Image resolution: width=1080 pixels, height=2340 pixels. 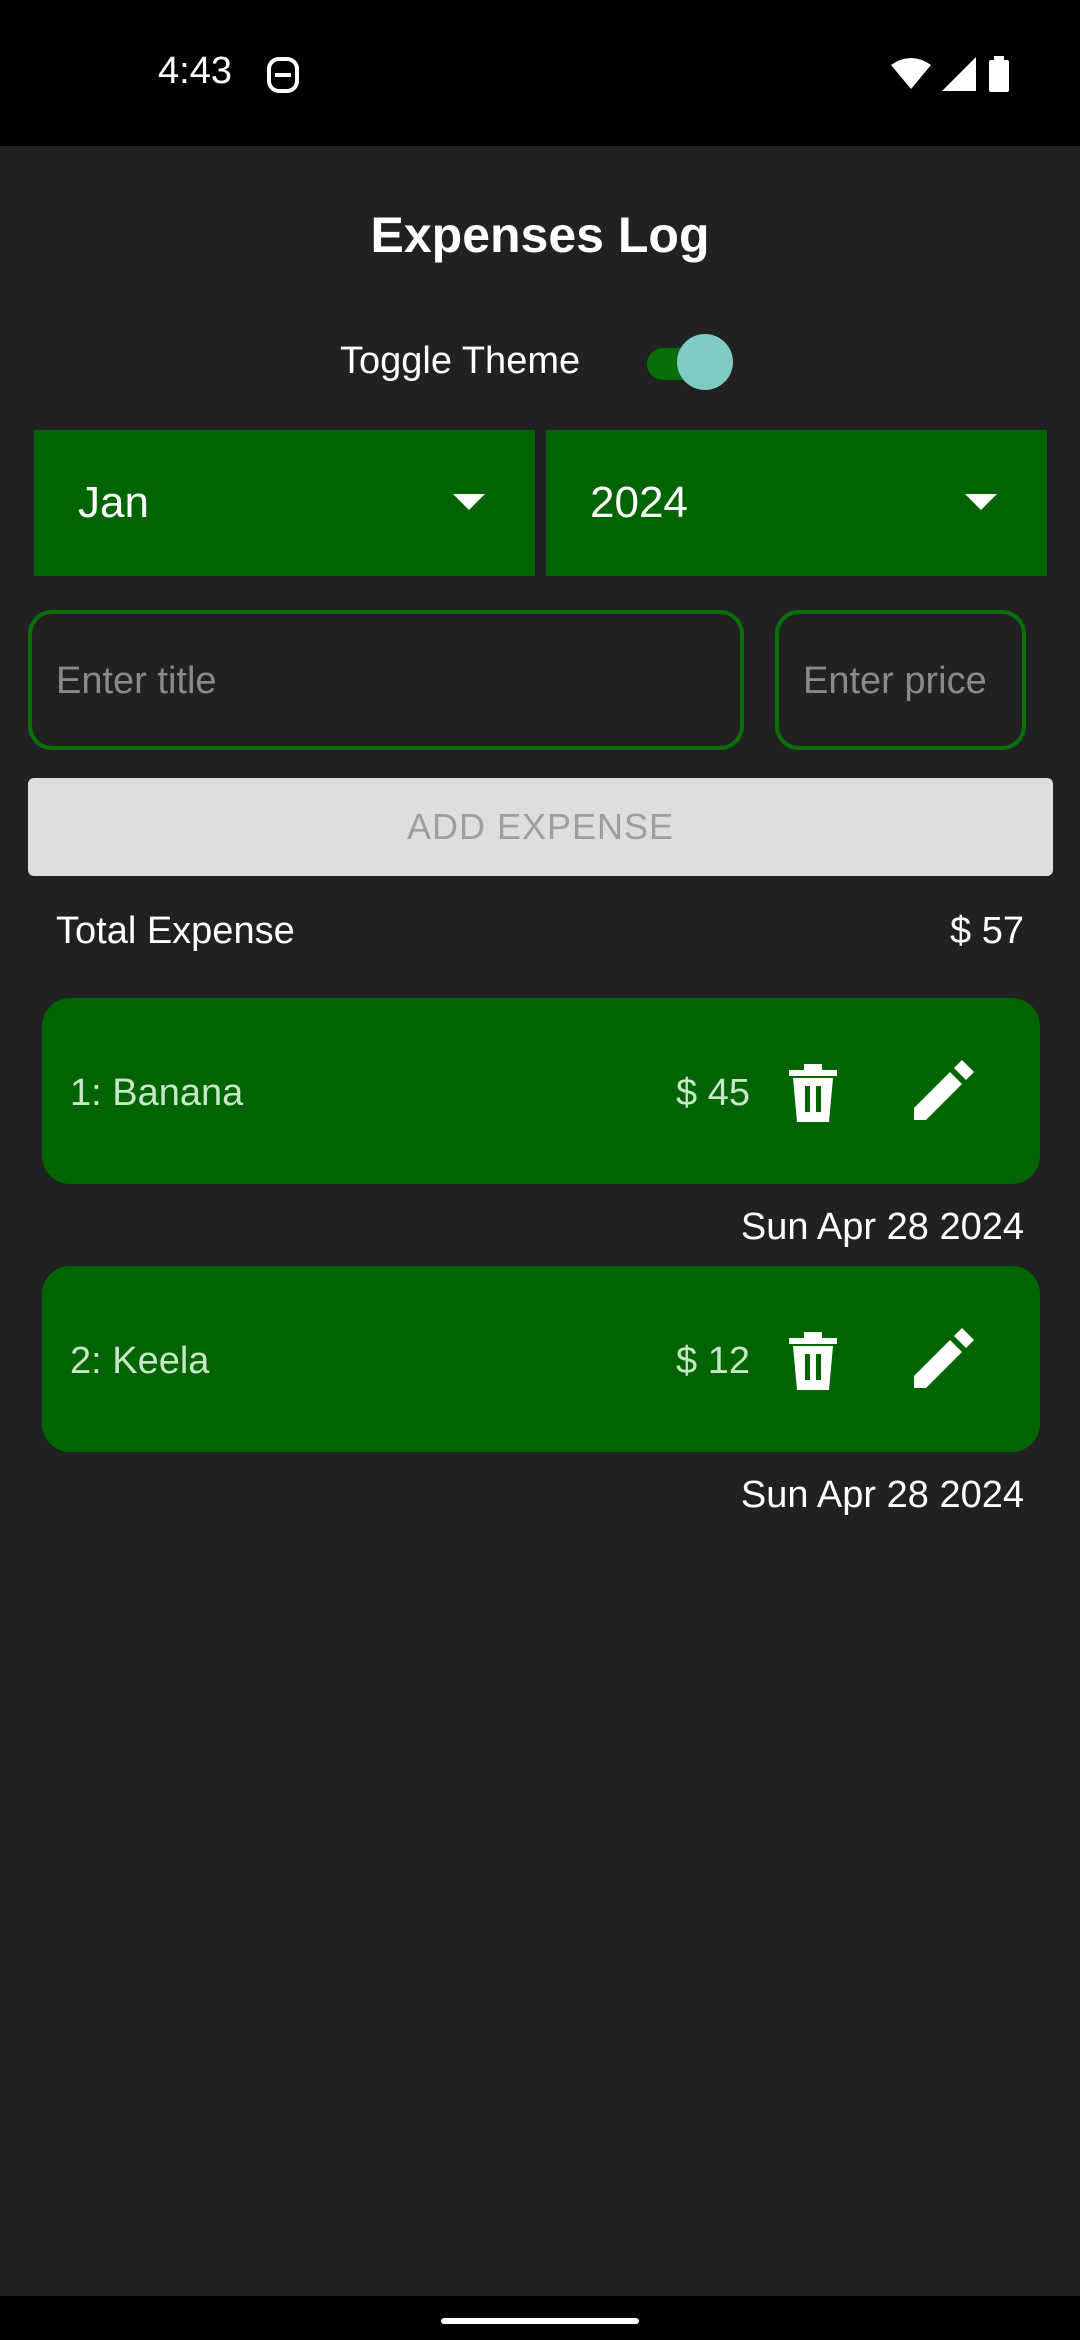 I want to click on signal-icon, so click(x=959, y=74).